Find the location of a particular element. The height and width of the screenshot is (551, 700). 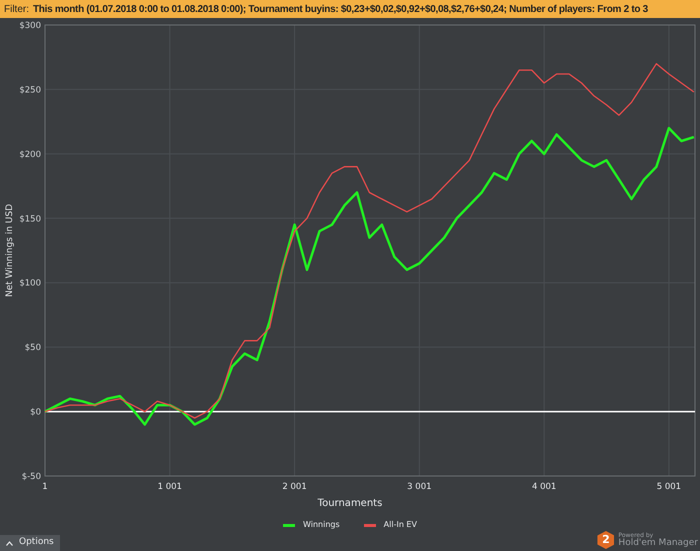

x-tick-label: 1 is located at coordinates (45, 487).